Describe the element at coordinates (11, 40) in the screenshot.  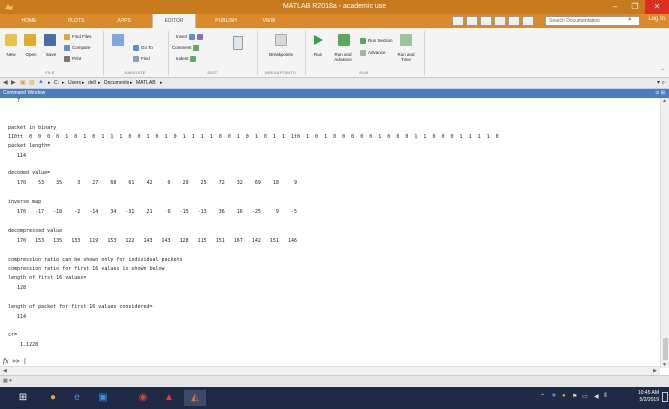
I see `new-file-icon` at that location.